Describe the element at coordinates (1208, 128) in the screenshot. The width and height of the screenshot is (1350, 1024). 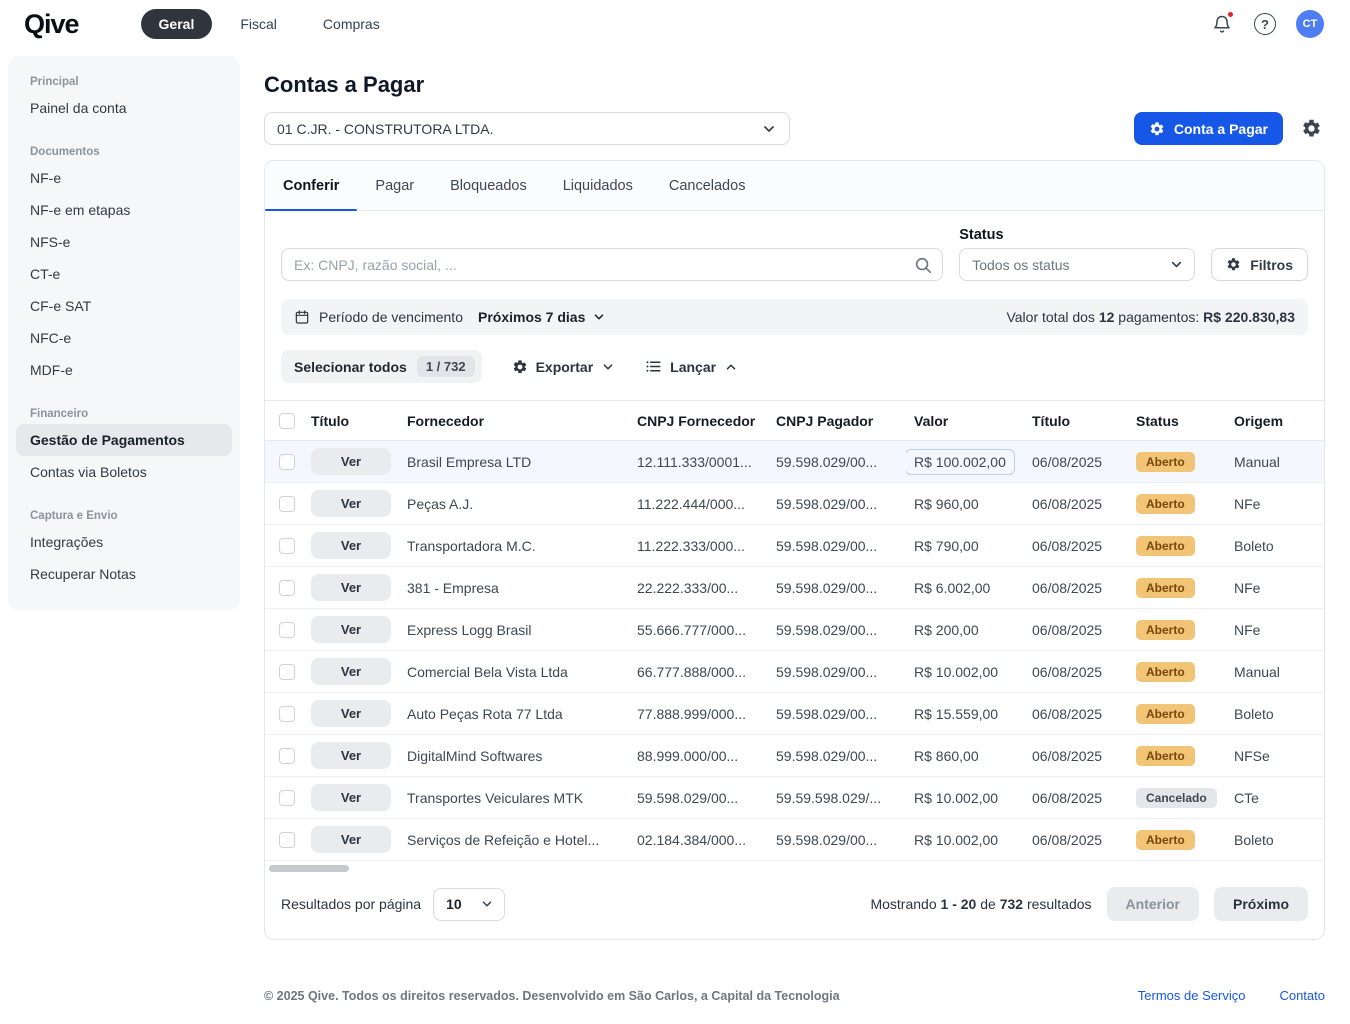
I see `conta-a-pagar-button: Conta a Pagar` at that location.